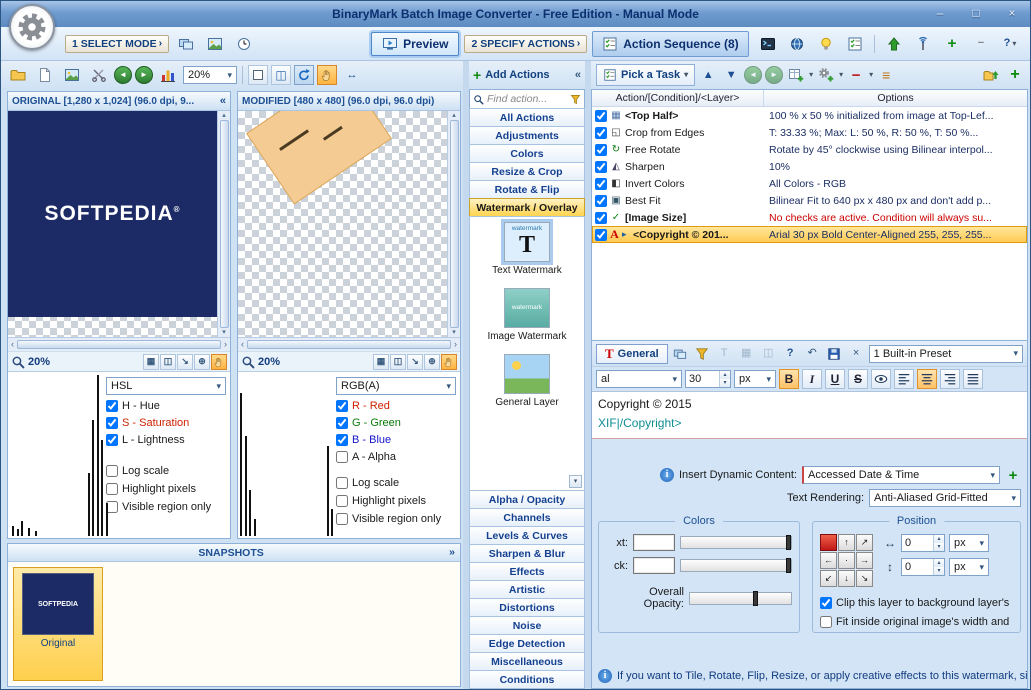 Image resolution: width=1031 pixels, height=690 pixels. I want to click on zoom-combo: 20%, so click(210, 75).